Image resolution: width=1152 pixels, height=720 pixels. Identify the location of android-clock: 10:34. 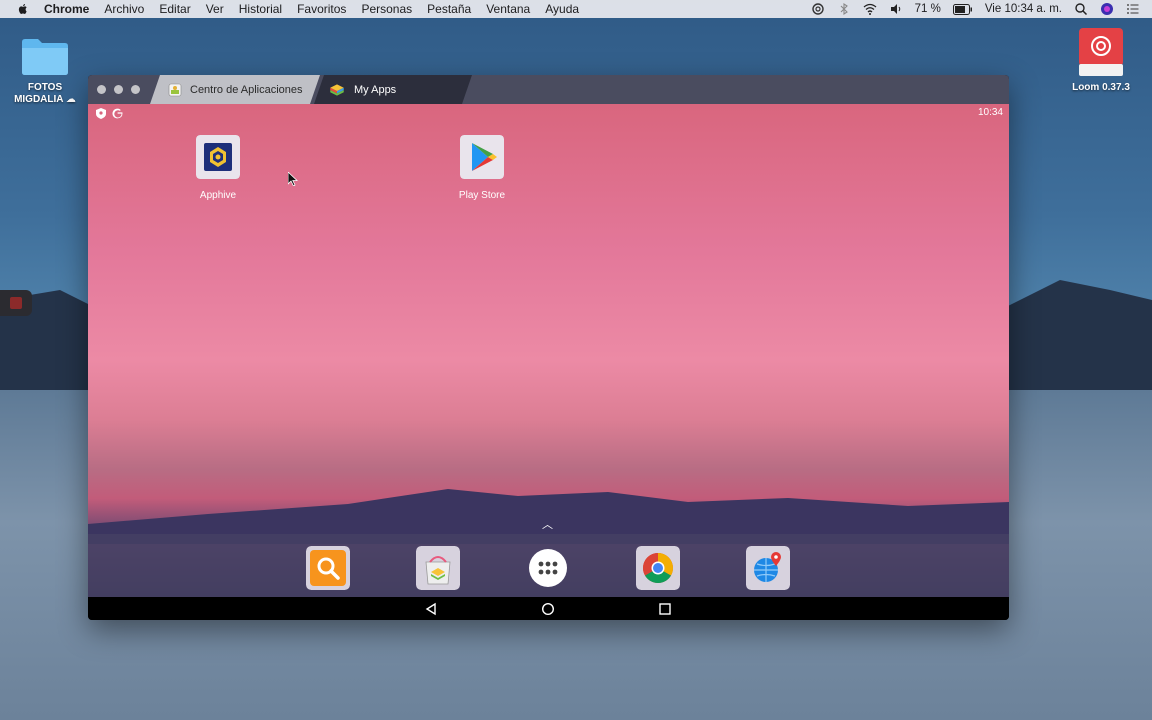
(990, 112).